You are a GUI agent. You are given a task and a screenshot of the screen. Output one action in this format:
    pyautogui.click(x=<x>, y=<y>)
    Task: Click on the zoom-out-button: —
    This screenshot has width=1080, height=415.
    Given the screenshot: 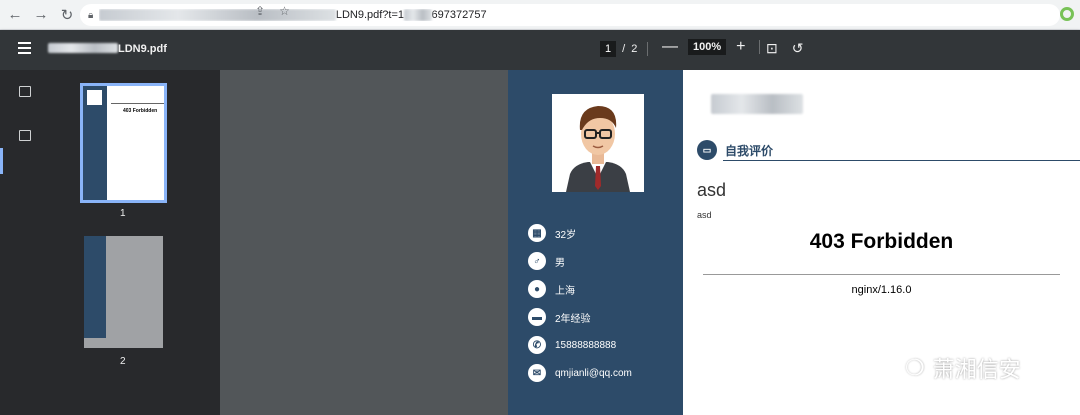 What is the action you would take?
    pyautogui.click(x=670, y=47)
    